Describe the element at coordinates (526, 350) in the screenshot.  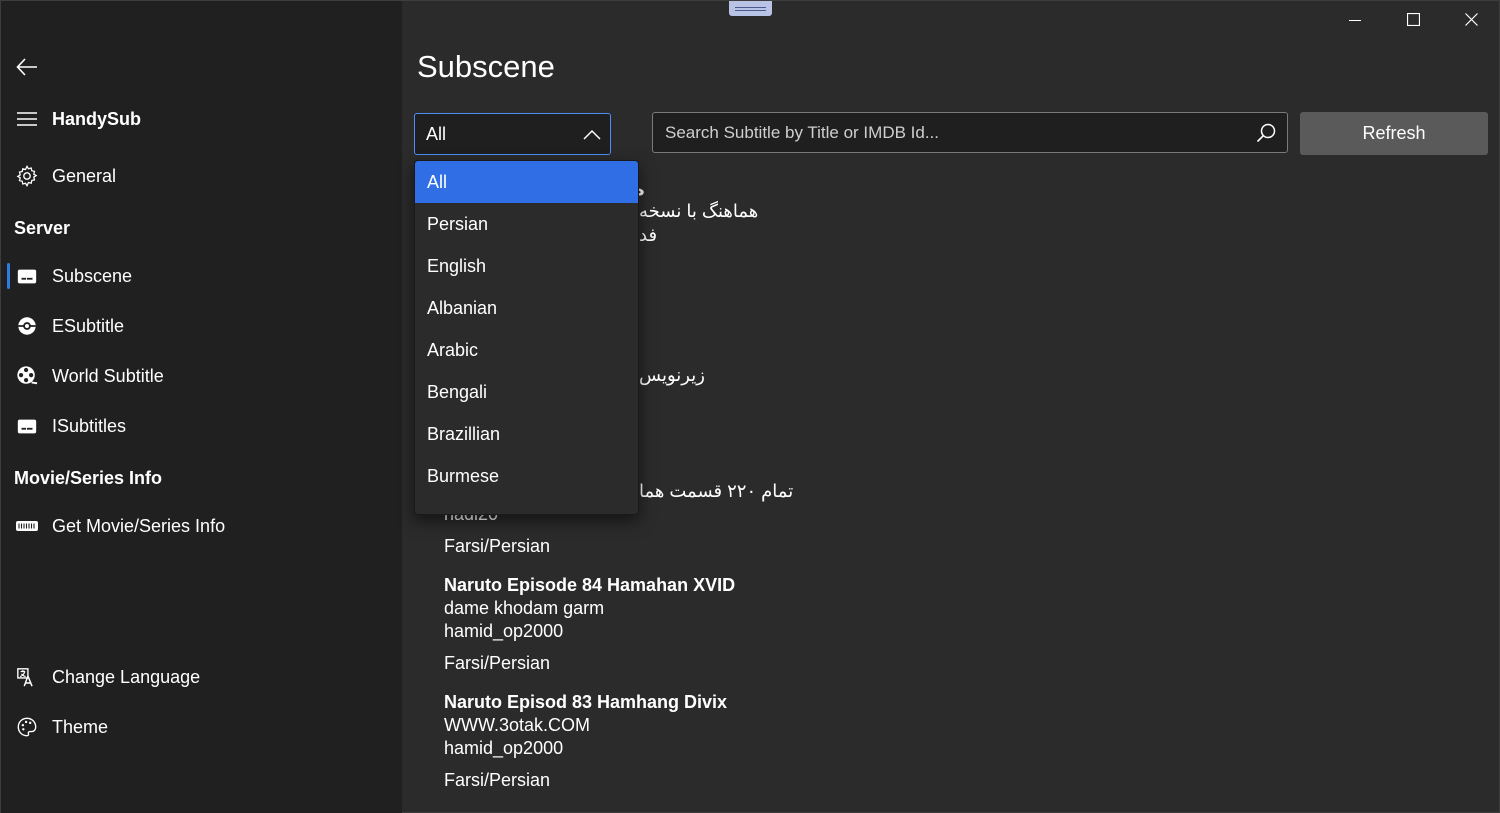
I see `dropdown-option-arabic: Arabic` at that location.